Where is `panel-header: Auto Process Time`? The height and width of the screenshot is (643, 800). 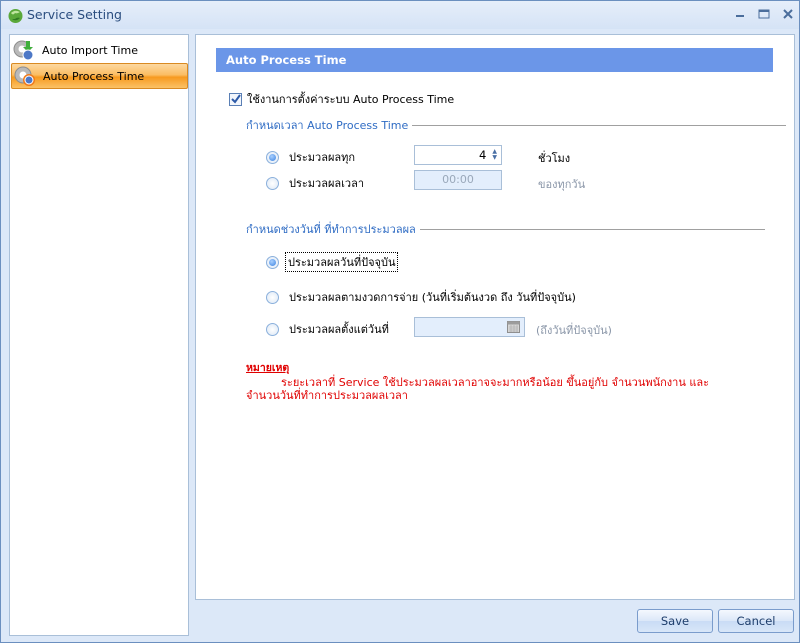
panel-header: Auto Process Time is located at coordinates (494, 60).